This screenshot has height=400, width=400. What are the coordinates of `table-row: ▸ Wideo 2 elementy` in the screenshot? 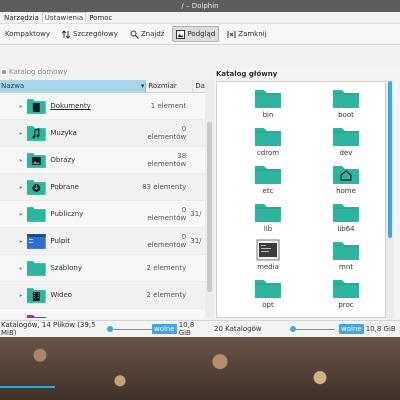 It's located at (102, 295).